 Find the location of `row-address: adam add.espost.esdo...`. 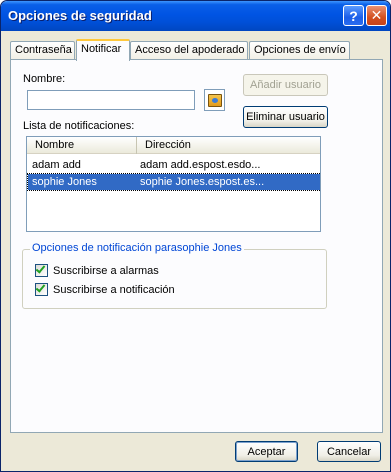

row-address: adam add.espost.esdo... is located at coordinates (200, 165).